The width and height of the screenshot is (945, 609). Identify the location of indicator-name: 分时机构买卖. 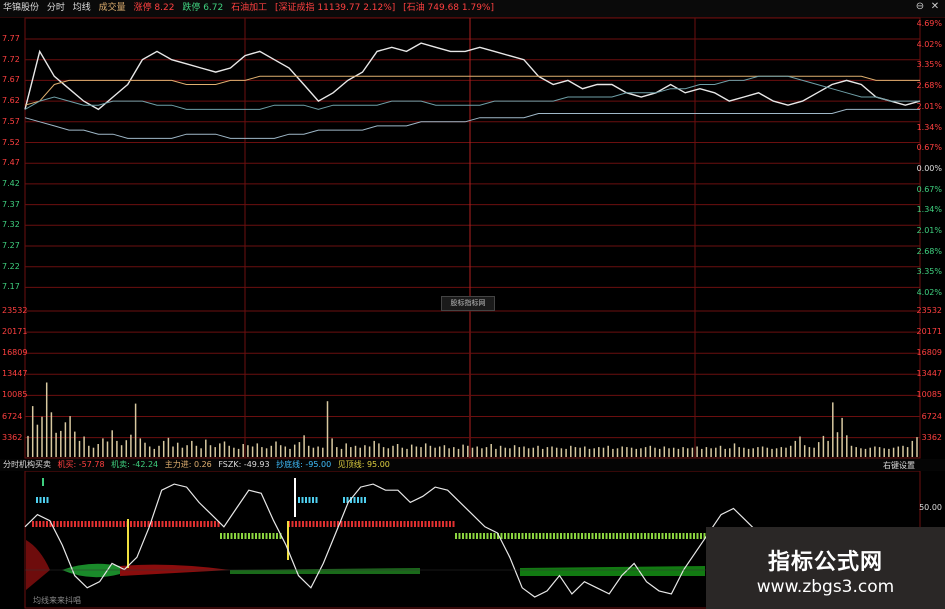
(27, 464).